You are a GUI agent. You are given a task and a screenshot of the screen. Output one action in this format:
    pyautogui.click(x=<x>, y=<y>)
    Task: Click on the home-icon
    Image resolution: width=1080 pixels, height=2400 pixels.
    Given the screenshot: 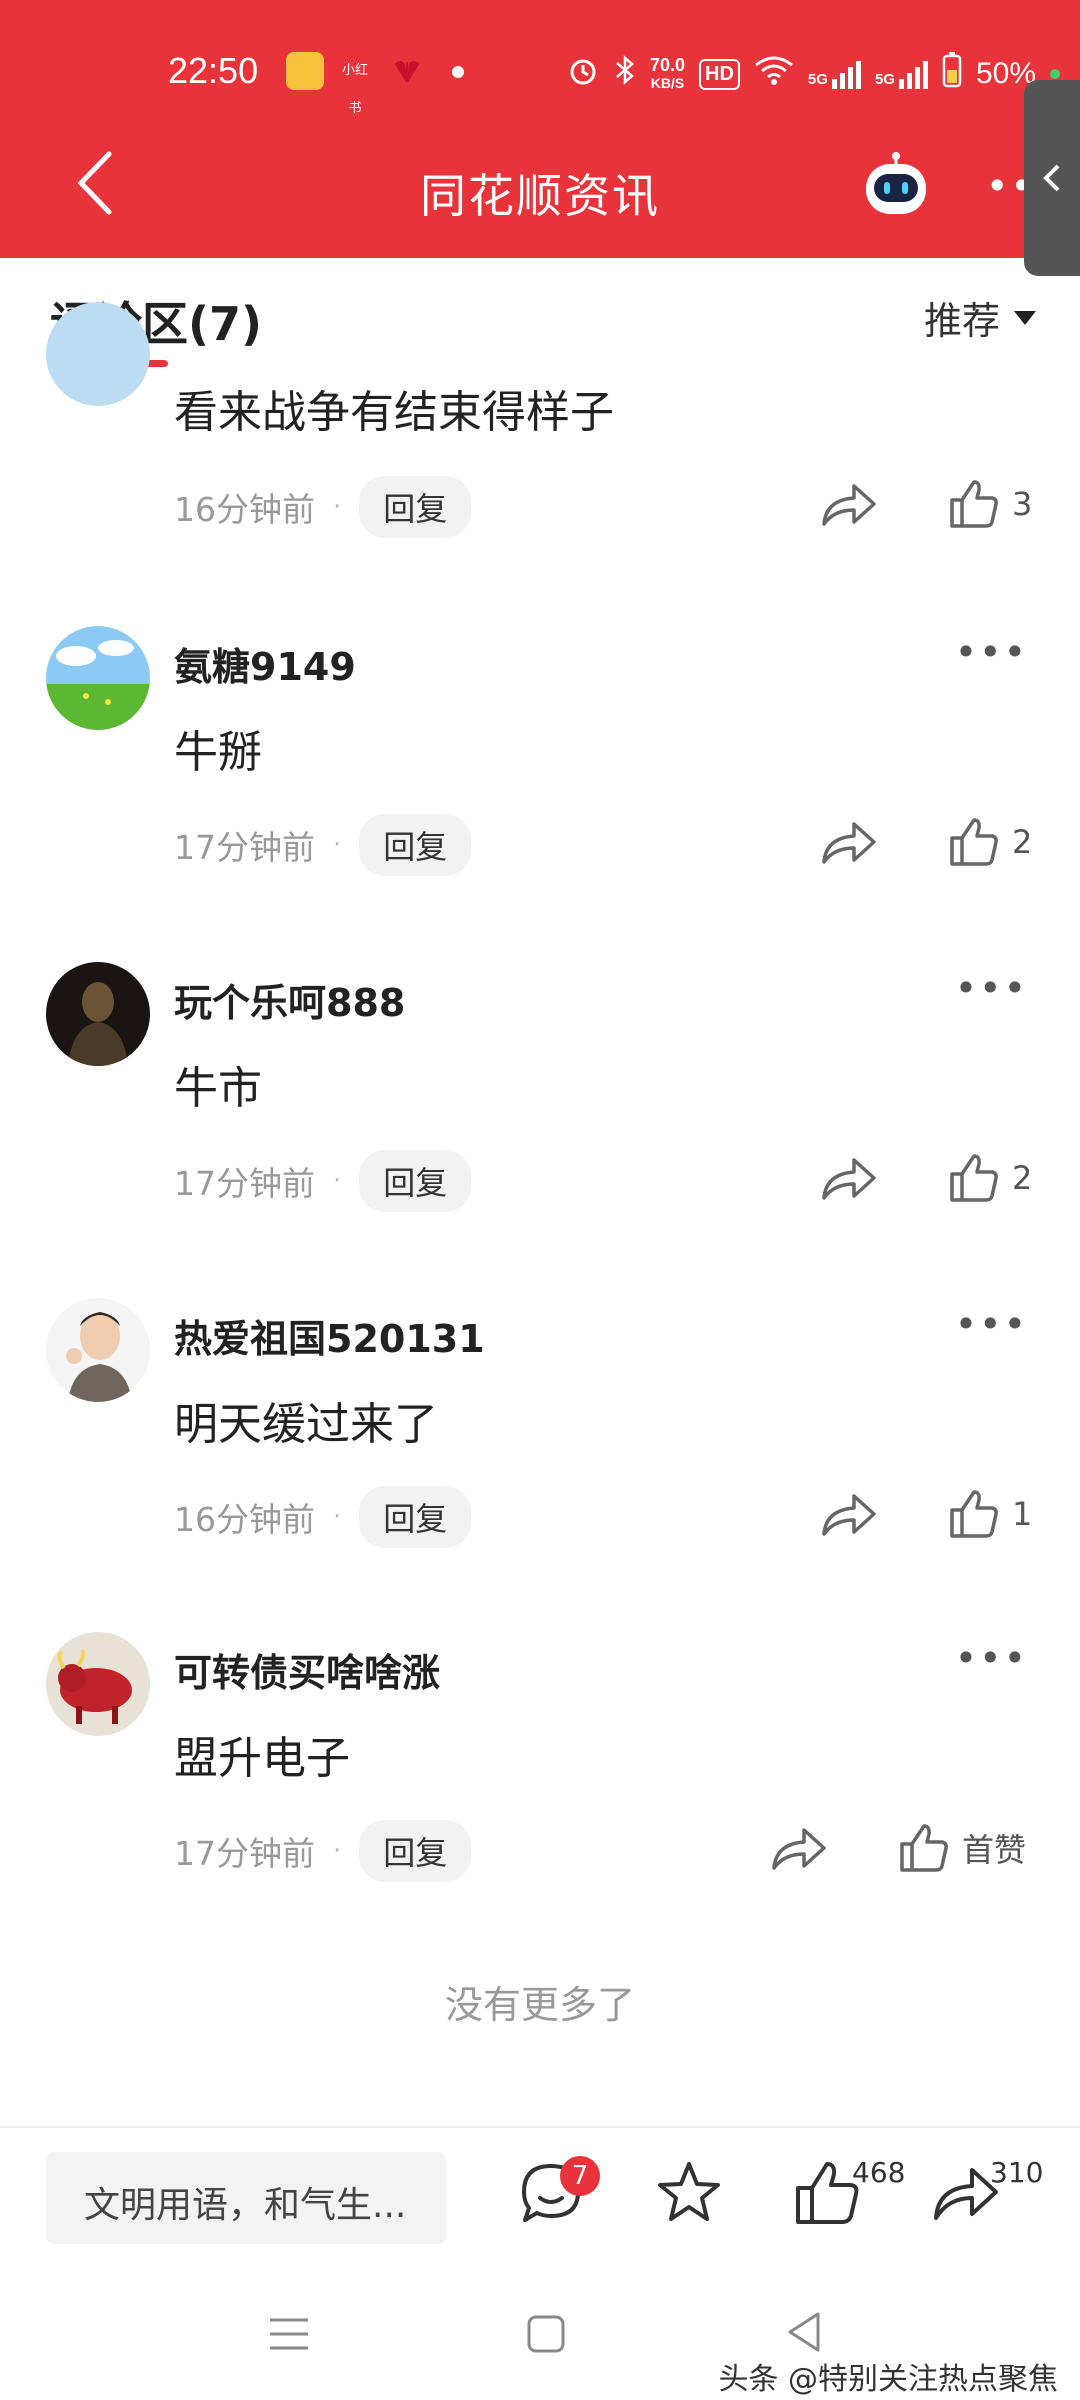 What is the action you would take?
    pyautogui.click(x=546, y=2334)
    